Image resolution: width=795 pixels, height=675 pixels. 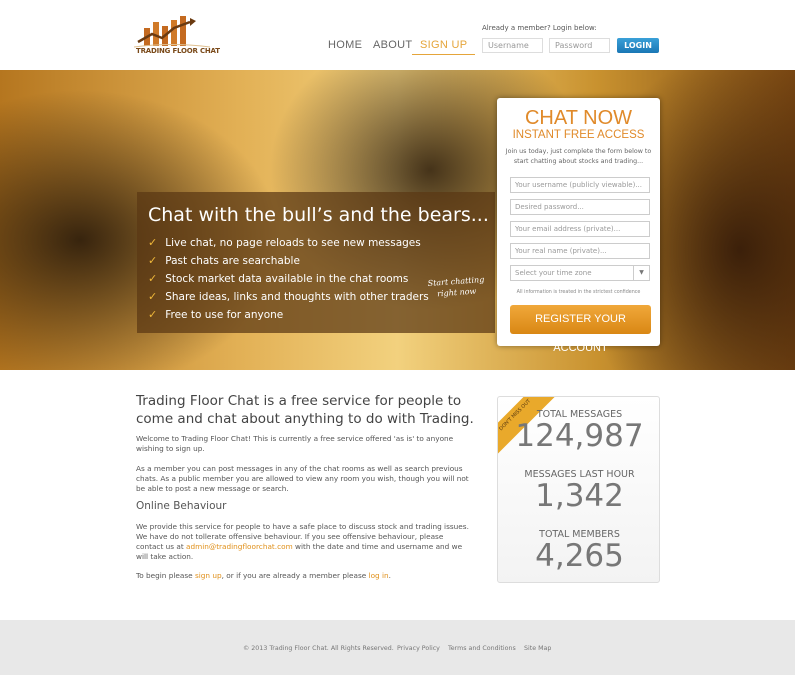 I want to click on username-input: Username, so click(x=512, y=45).